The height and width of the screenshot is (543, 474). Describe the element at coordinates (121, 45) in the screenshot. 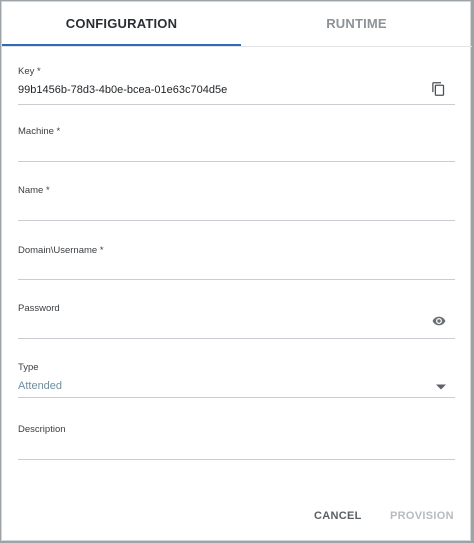

I see `active-tab-indicator` at that location.